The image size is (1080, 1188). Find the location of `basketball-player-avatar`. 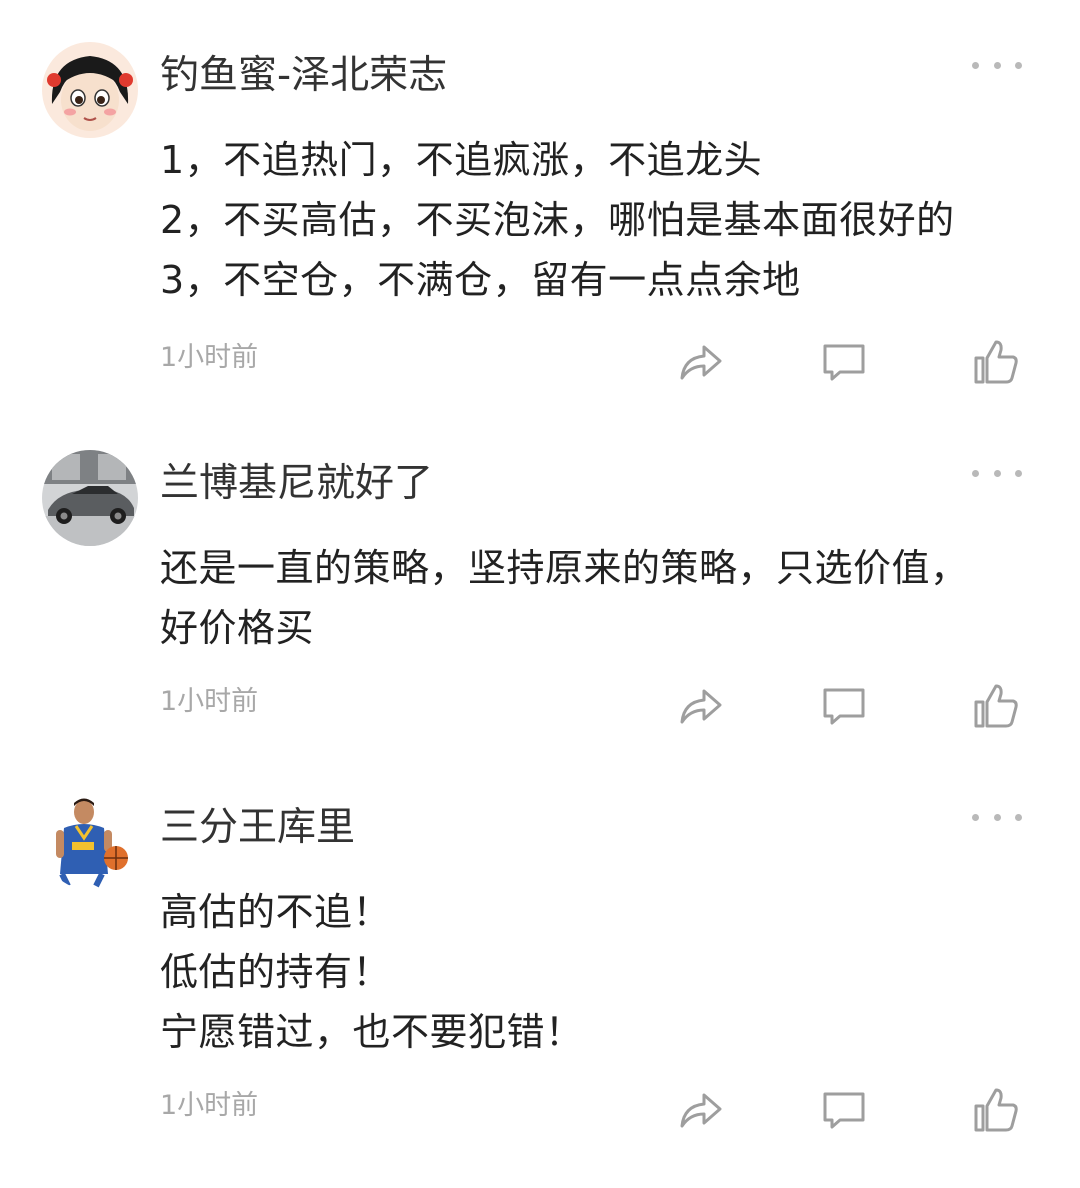

basketball-player-avatar is located at coordinates (90, 842).